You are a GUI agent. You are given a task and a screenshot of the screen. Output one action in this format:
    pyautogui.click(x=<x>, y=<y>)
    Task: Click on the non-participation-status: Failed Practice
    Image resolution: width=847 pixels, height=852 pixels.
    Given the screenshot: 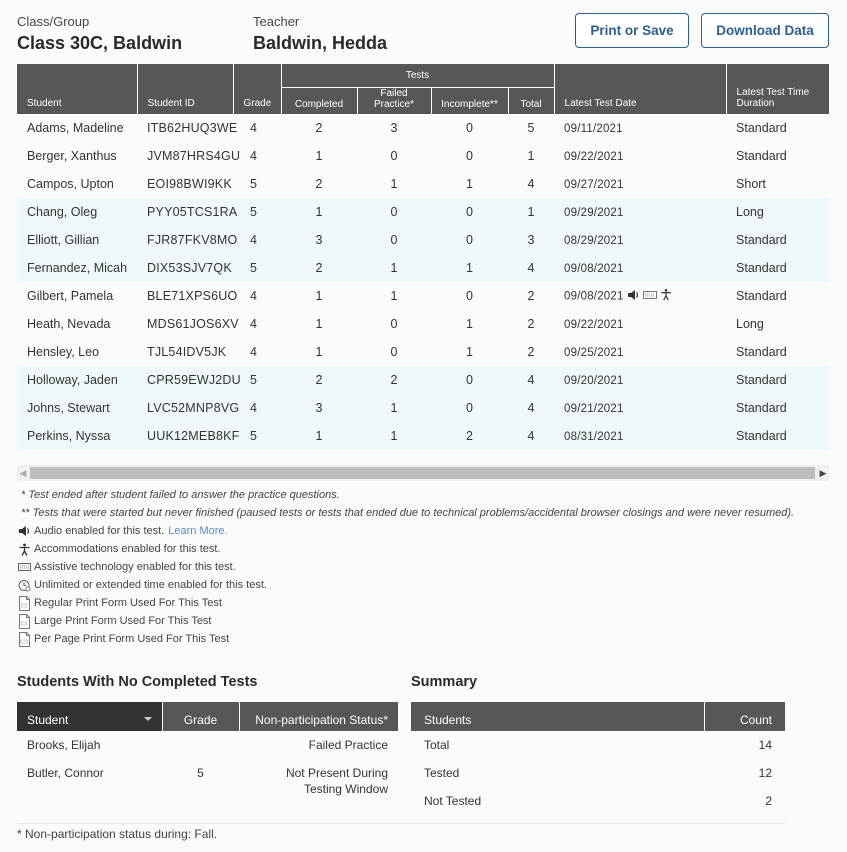 What is the action you would take?
    pyautogui.click(x=348, y=745)
    